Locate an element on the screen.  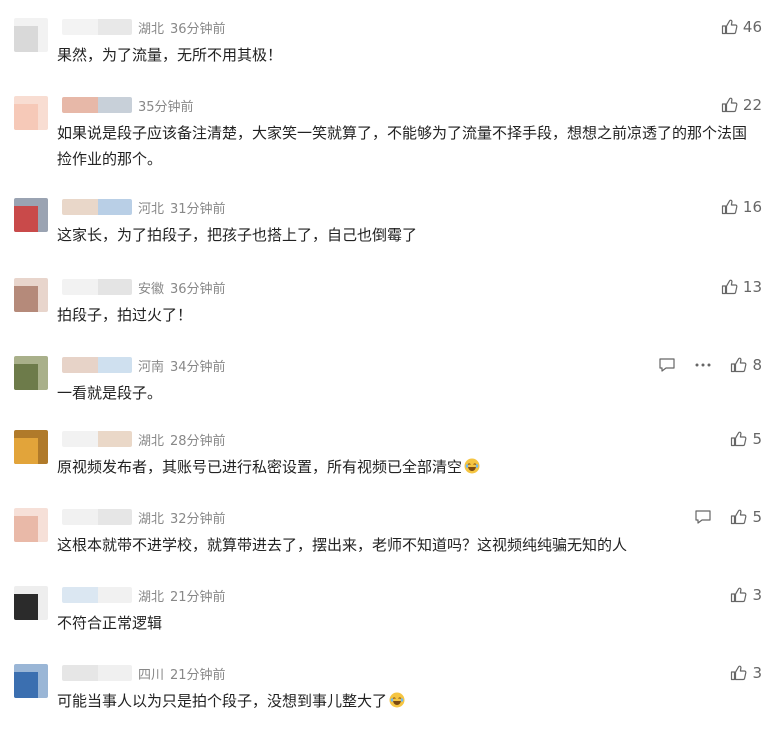
comment-actions: 13 is located at coordinates (732, 287).